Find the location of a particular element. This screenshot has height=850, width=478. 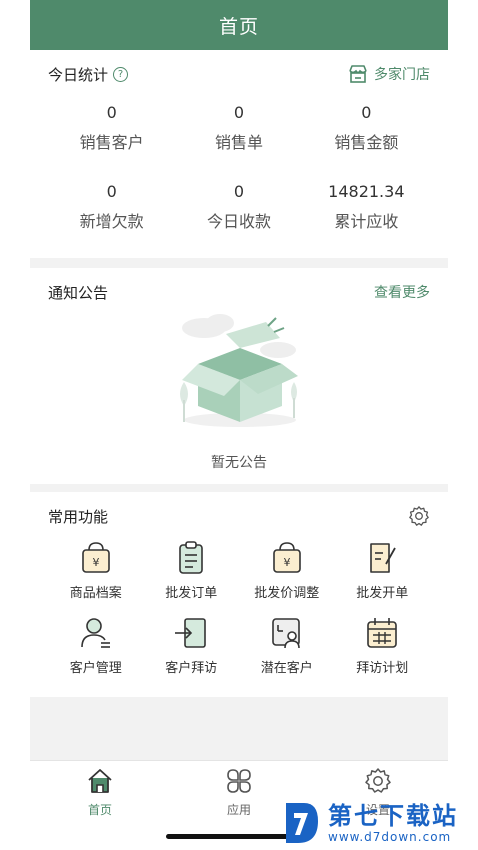

function-customer-visit: 客户拜访 is located at coordinates (192, 645).